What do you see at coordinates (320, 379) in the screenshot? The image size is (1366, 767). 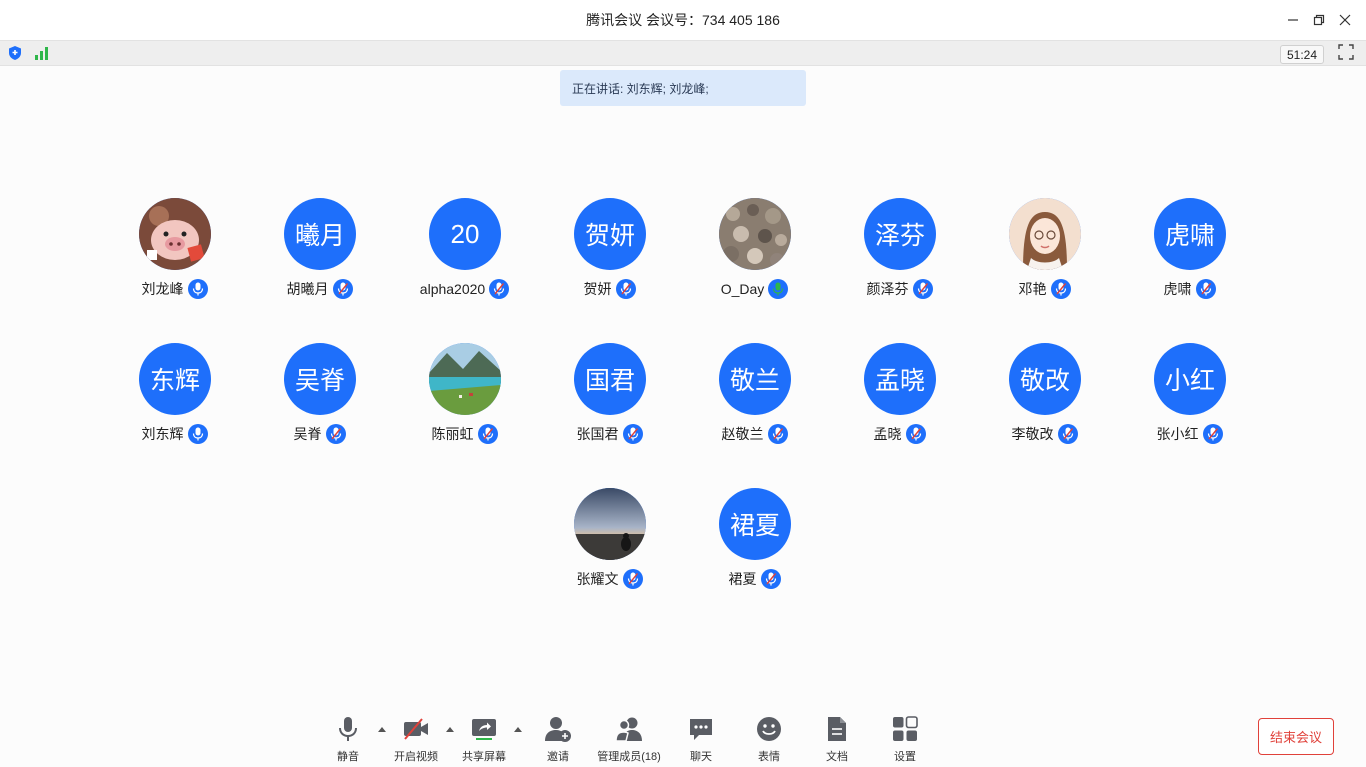 I see `avatar: 吴脊` at bounding box center [320, 379].